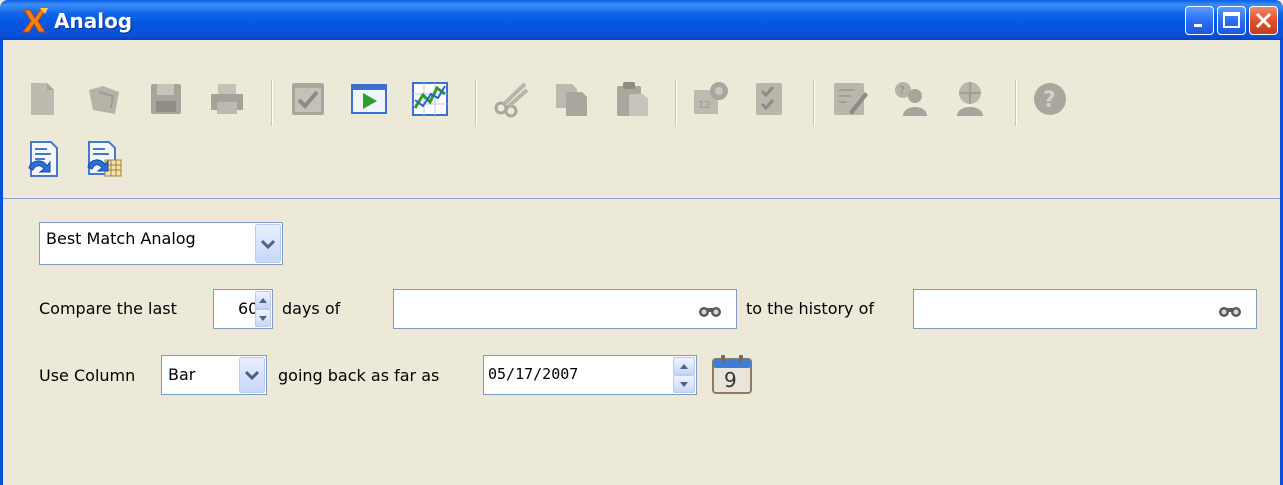 The image size is (1283, 485). What do you see at coordinates (571, 99) in the screenshot?
I see `copy-icon` at bounding box center [571, 99].